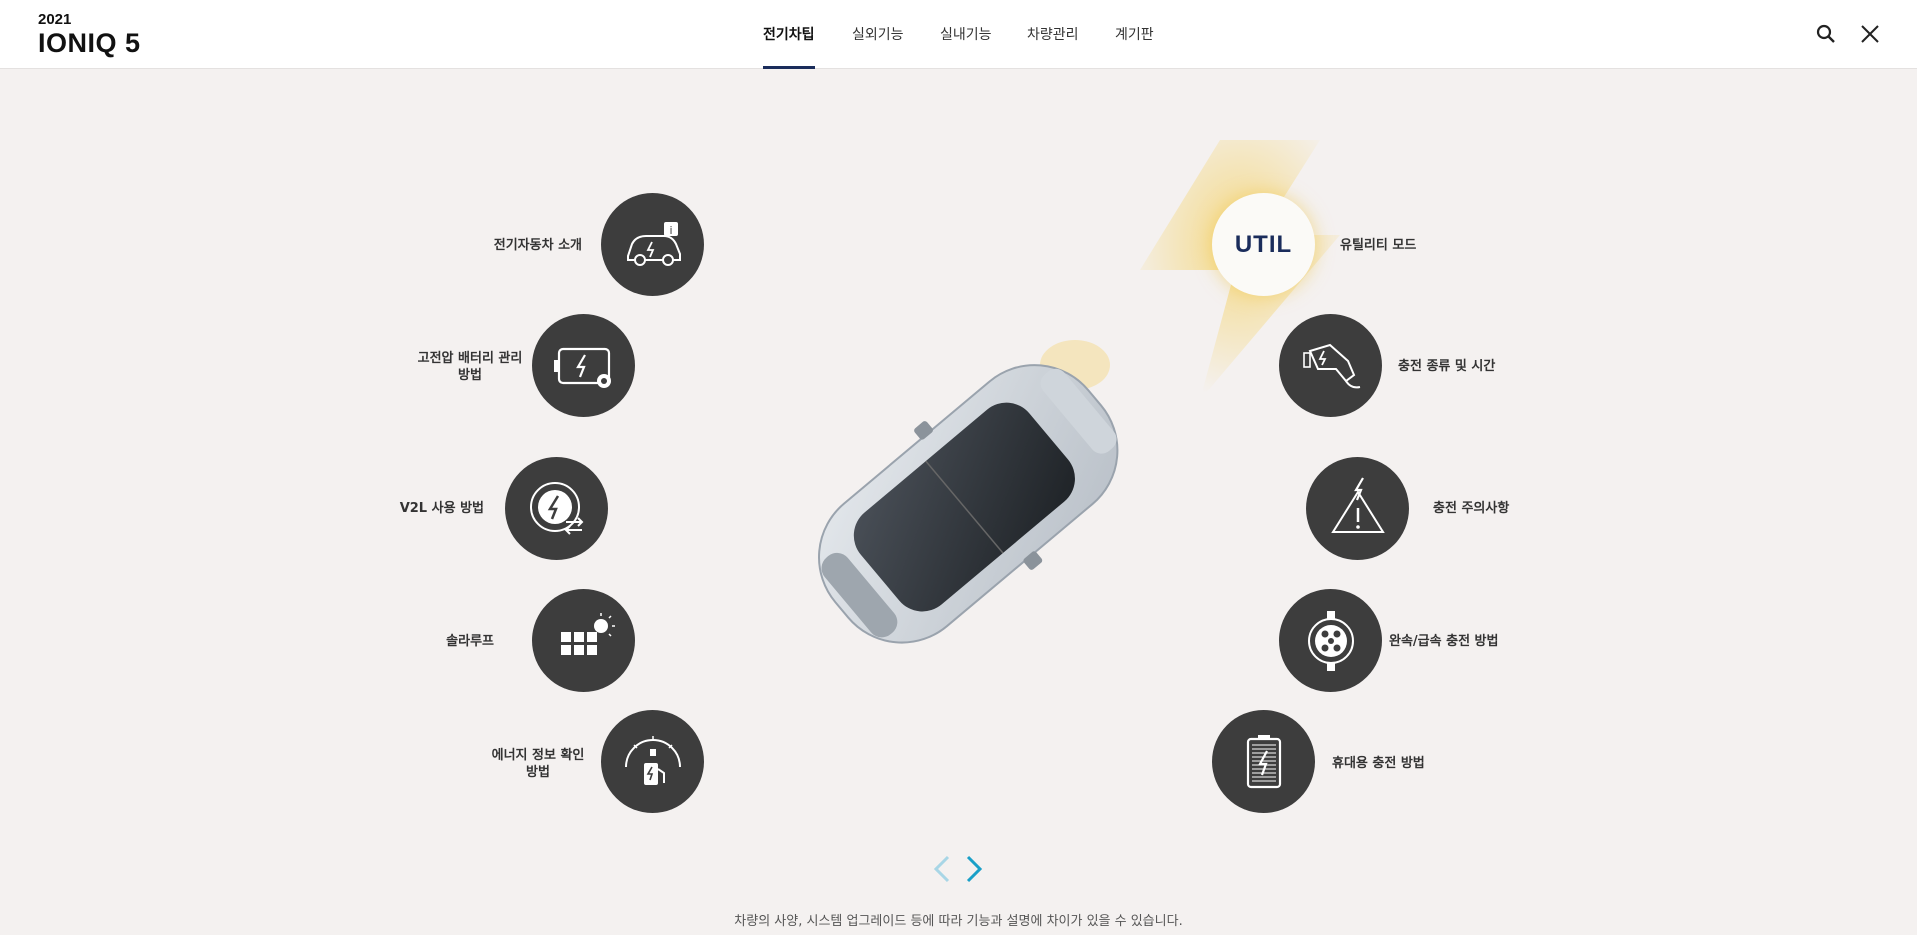 Image resolution: width=1917 pixels, height=935 pixels. I want to click on svg-text: i, so click(670, 230).